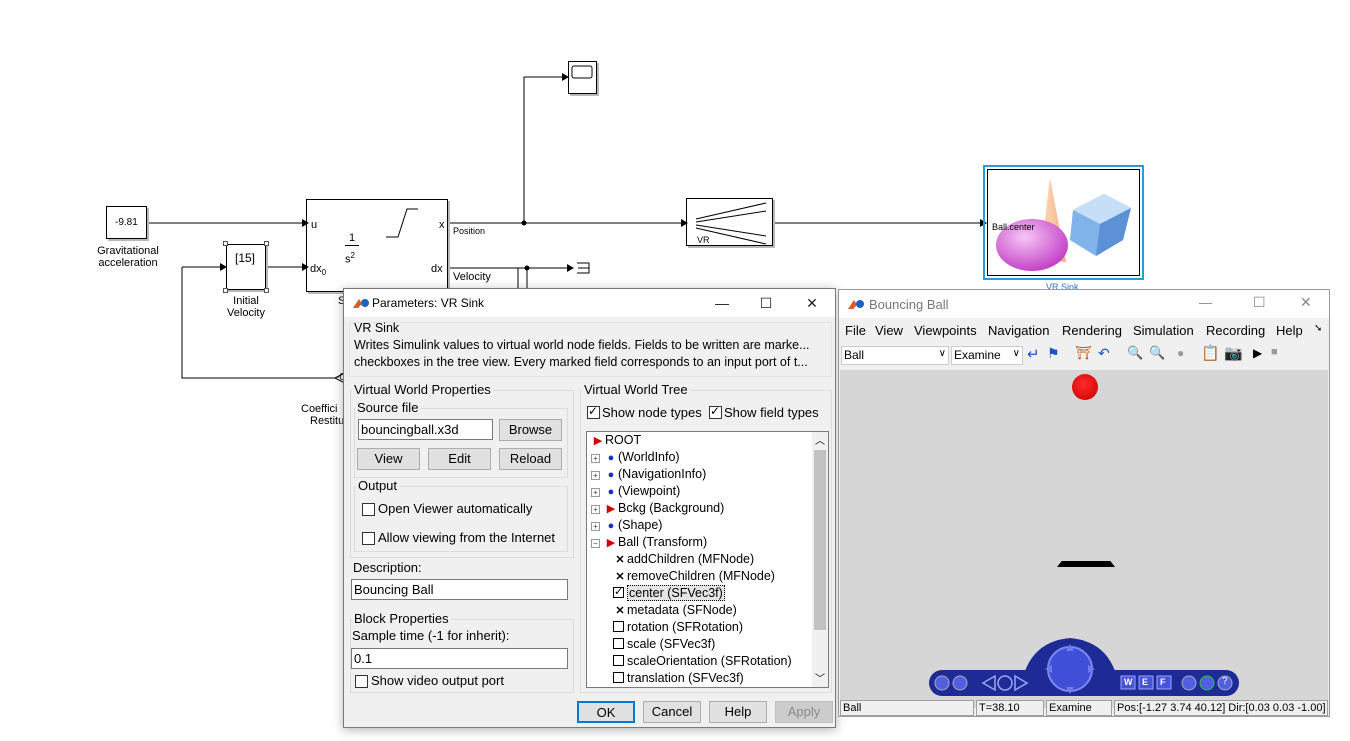  Describe the element at coordinates (1274, 352) in the screenshot. I see `stop-icon: ■` at that location.